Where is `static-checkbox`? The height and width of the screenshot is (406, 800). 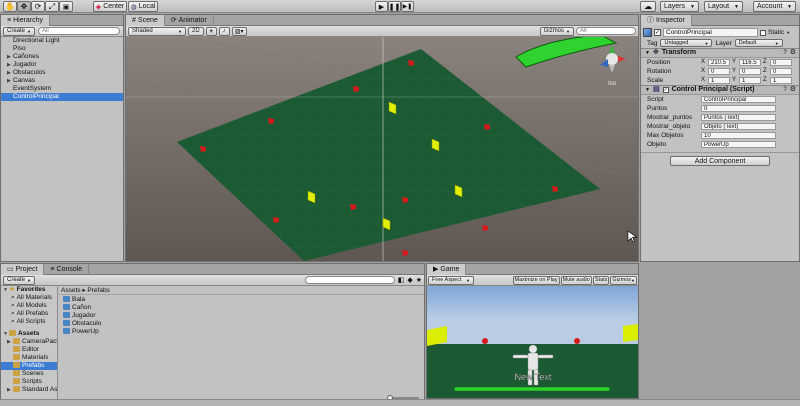 static-checkbox is located at coordinates (763, 32).